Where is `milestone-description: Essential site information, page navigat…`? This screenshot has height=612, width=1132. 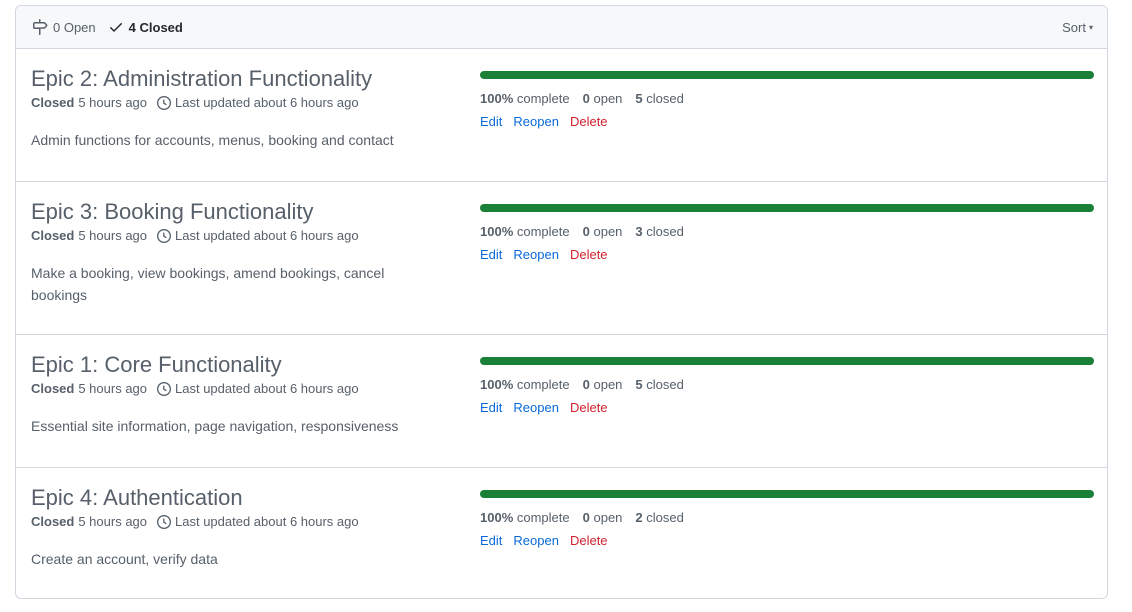 milestone-description: Essential site information, page navigat… is located at coordinates (215, 426).